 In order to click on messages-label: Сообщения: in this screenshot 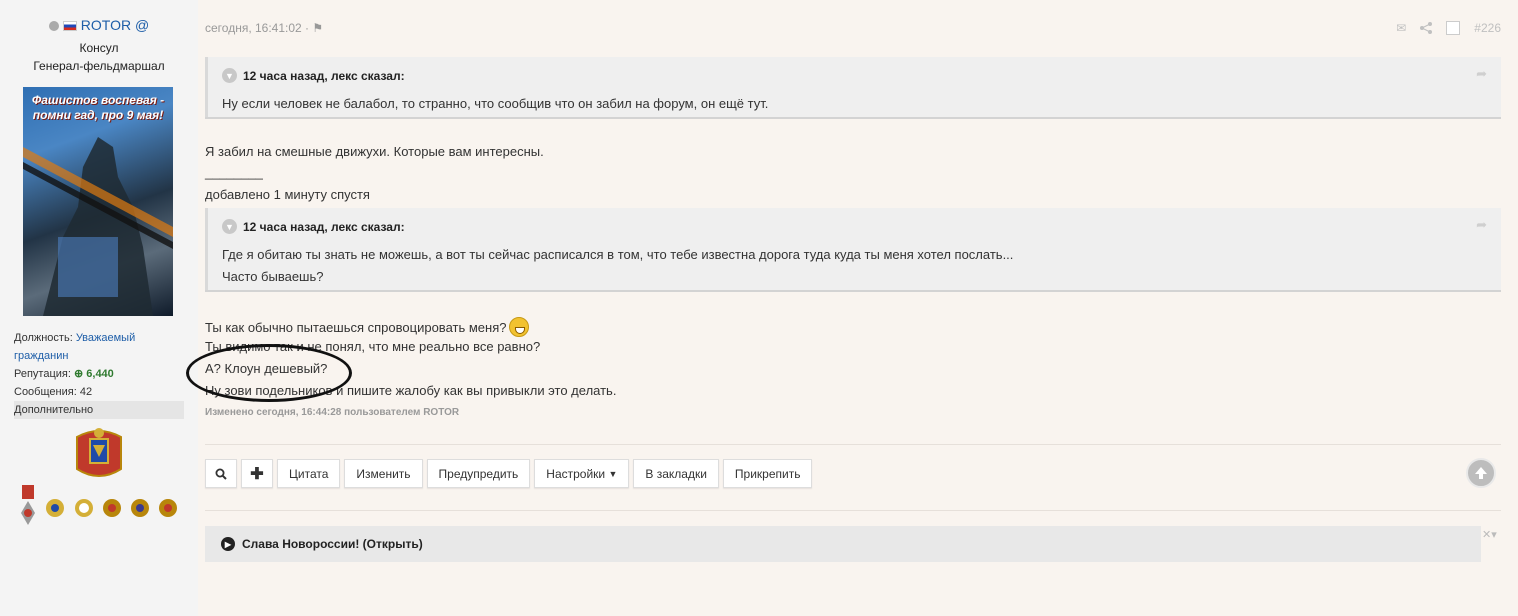, I will do `click(45, 392)`.